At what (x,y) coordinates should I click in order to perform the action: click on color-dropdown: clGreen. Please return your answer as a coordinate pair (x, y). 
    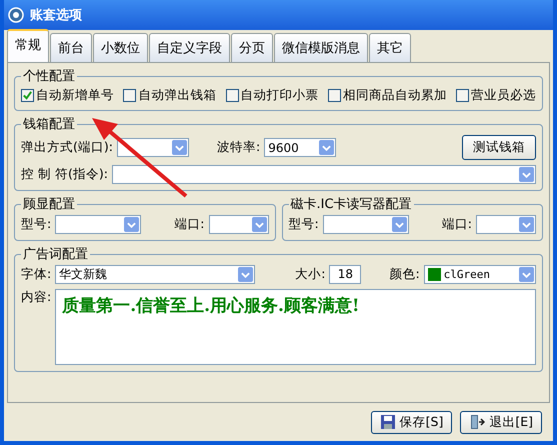
    Looking at the image, I should click on (480, 274).